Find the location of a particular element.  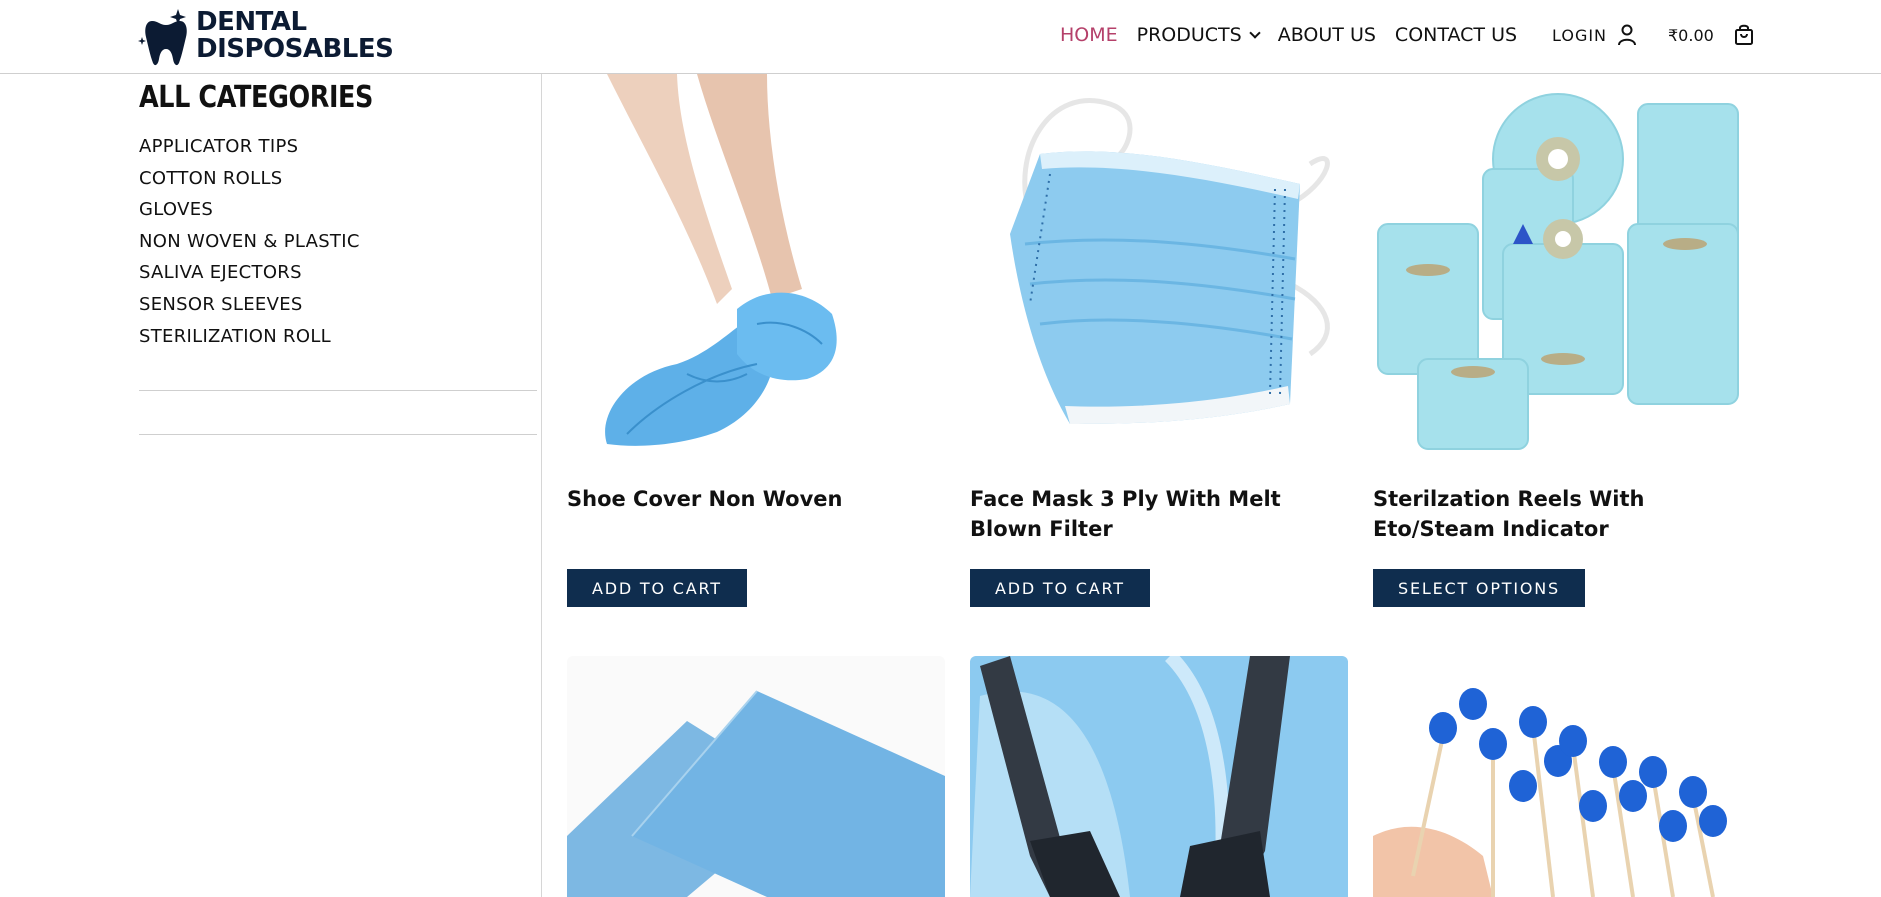

applicator-tips-image is located at coordinates (1562, 776).